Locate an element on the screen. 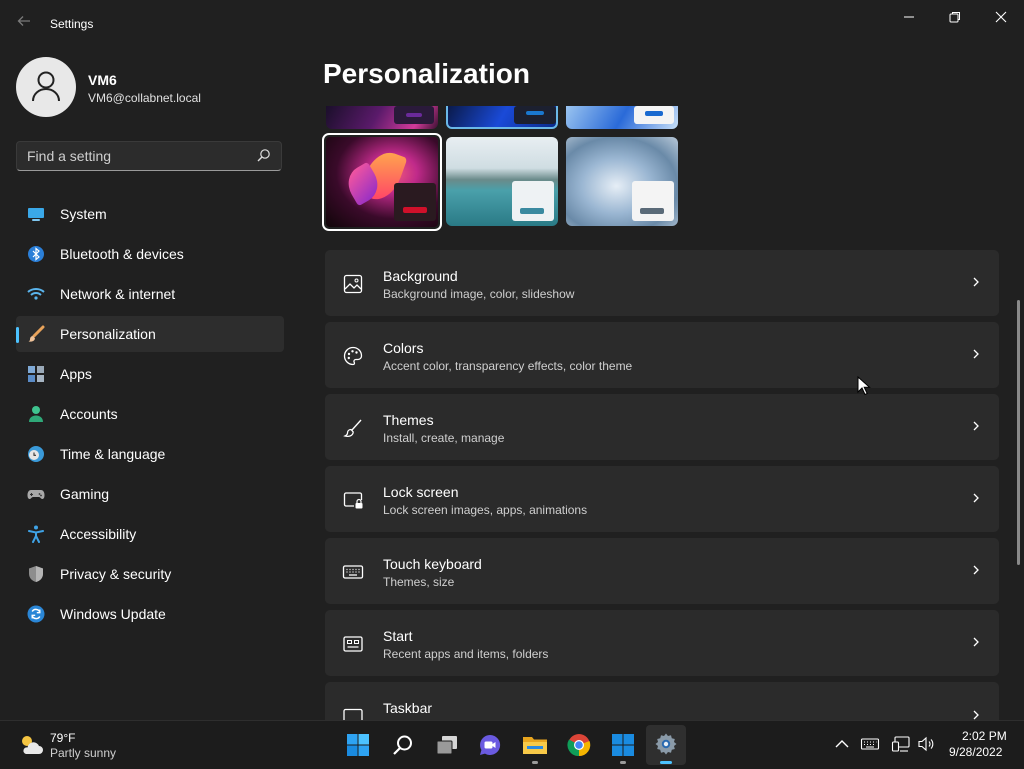  minimize-icon is located at coordinates (909, 17).